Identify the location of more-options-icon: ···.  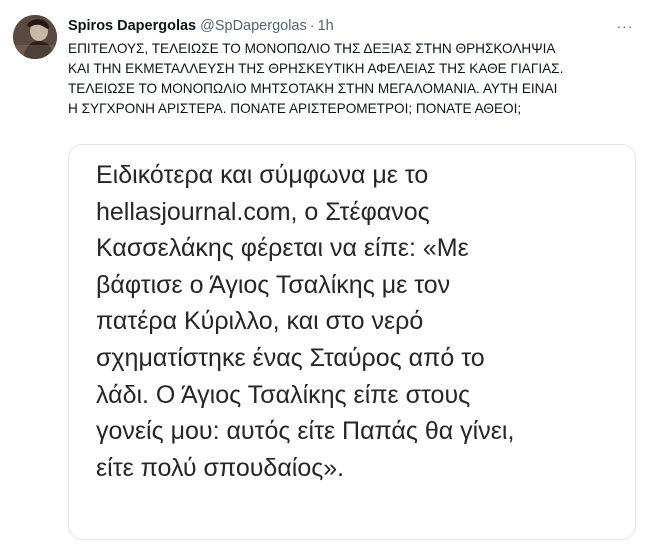
(625, 26).